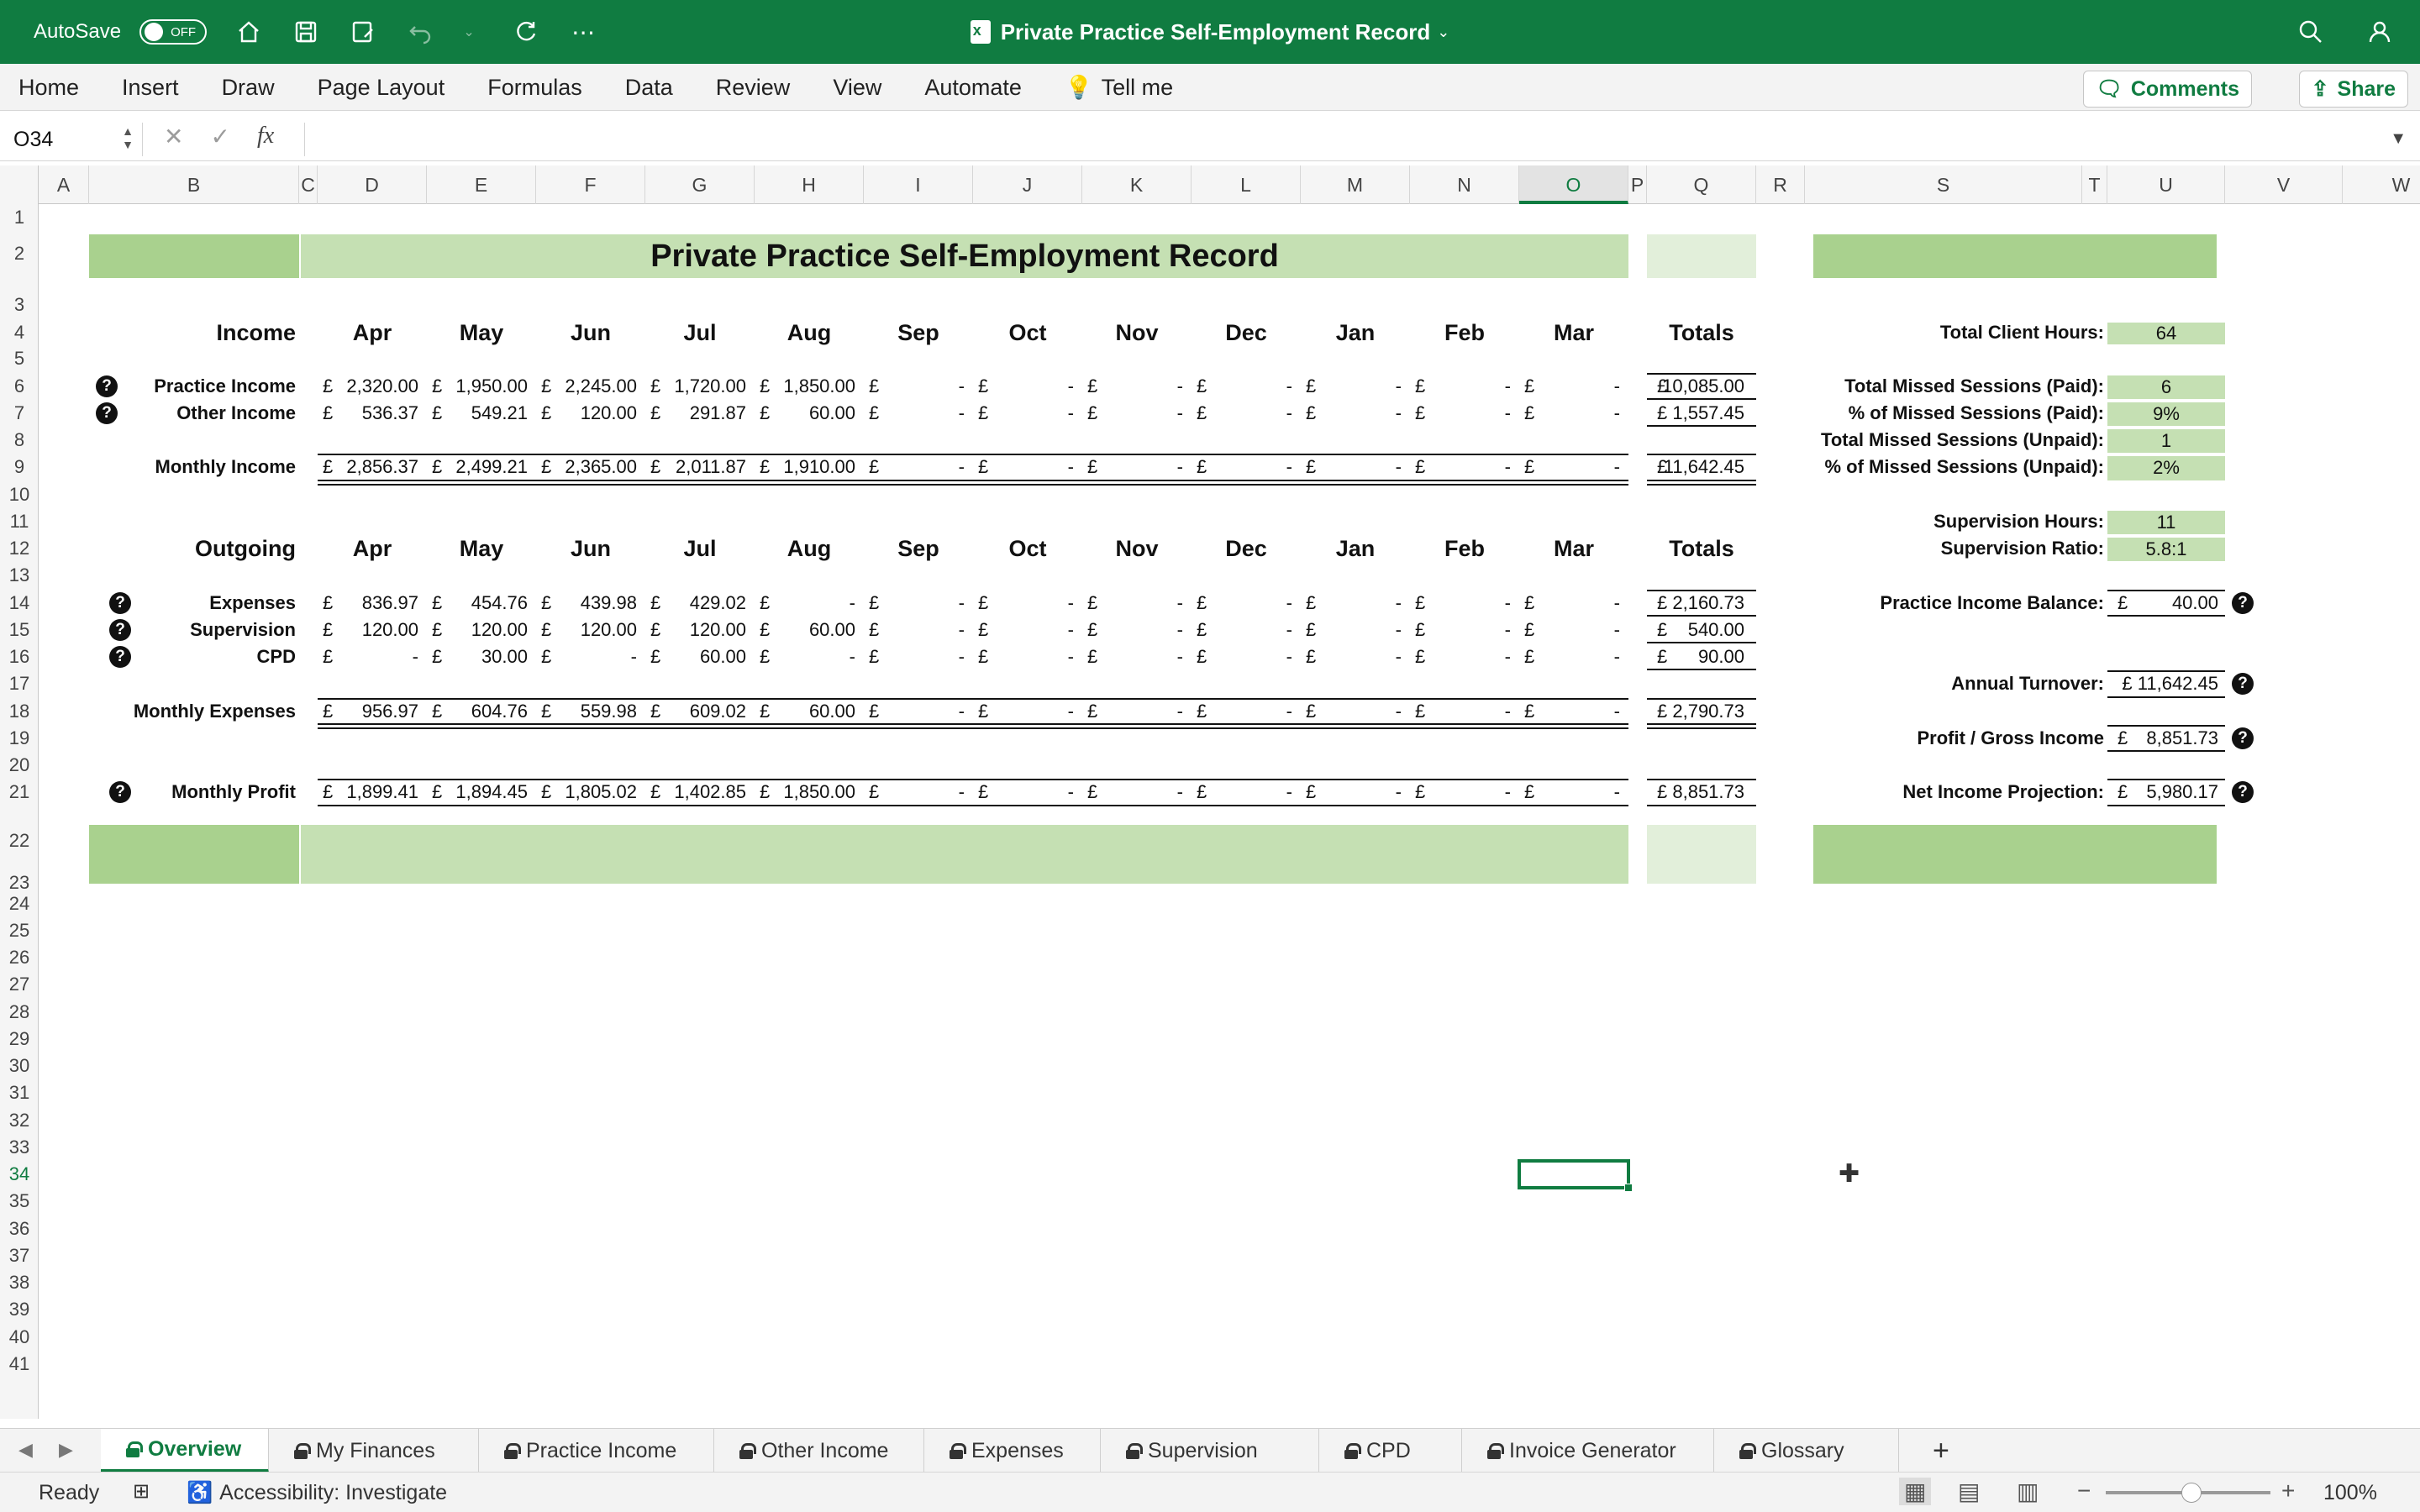  What do you see at coordinates (753, 88) in the screenshot?
I see `tab-review: Review` at bounding box center [753, 88].